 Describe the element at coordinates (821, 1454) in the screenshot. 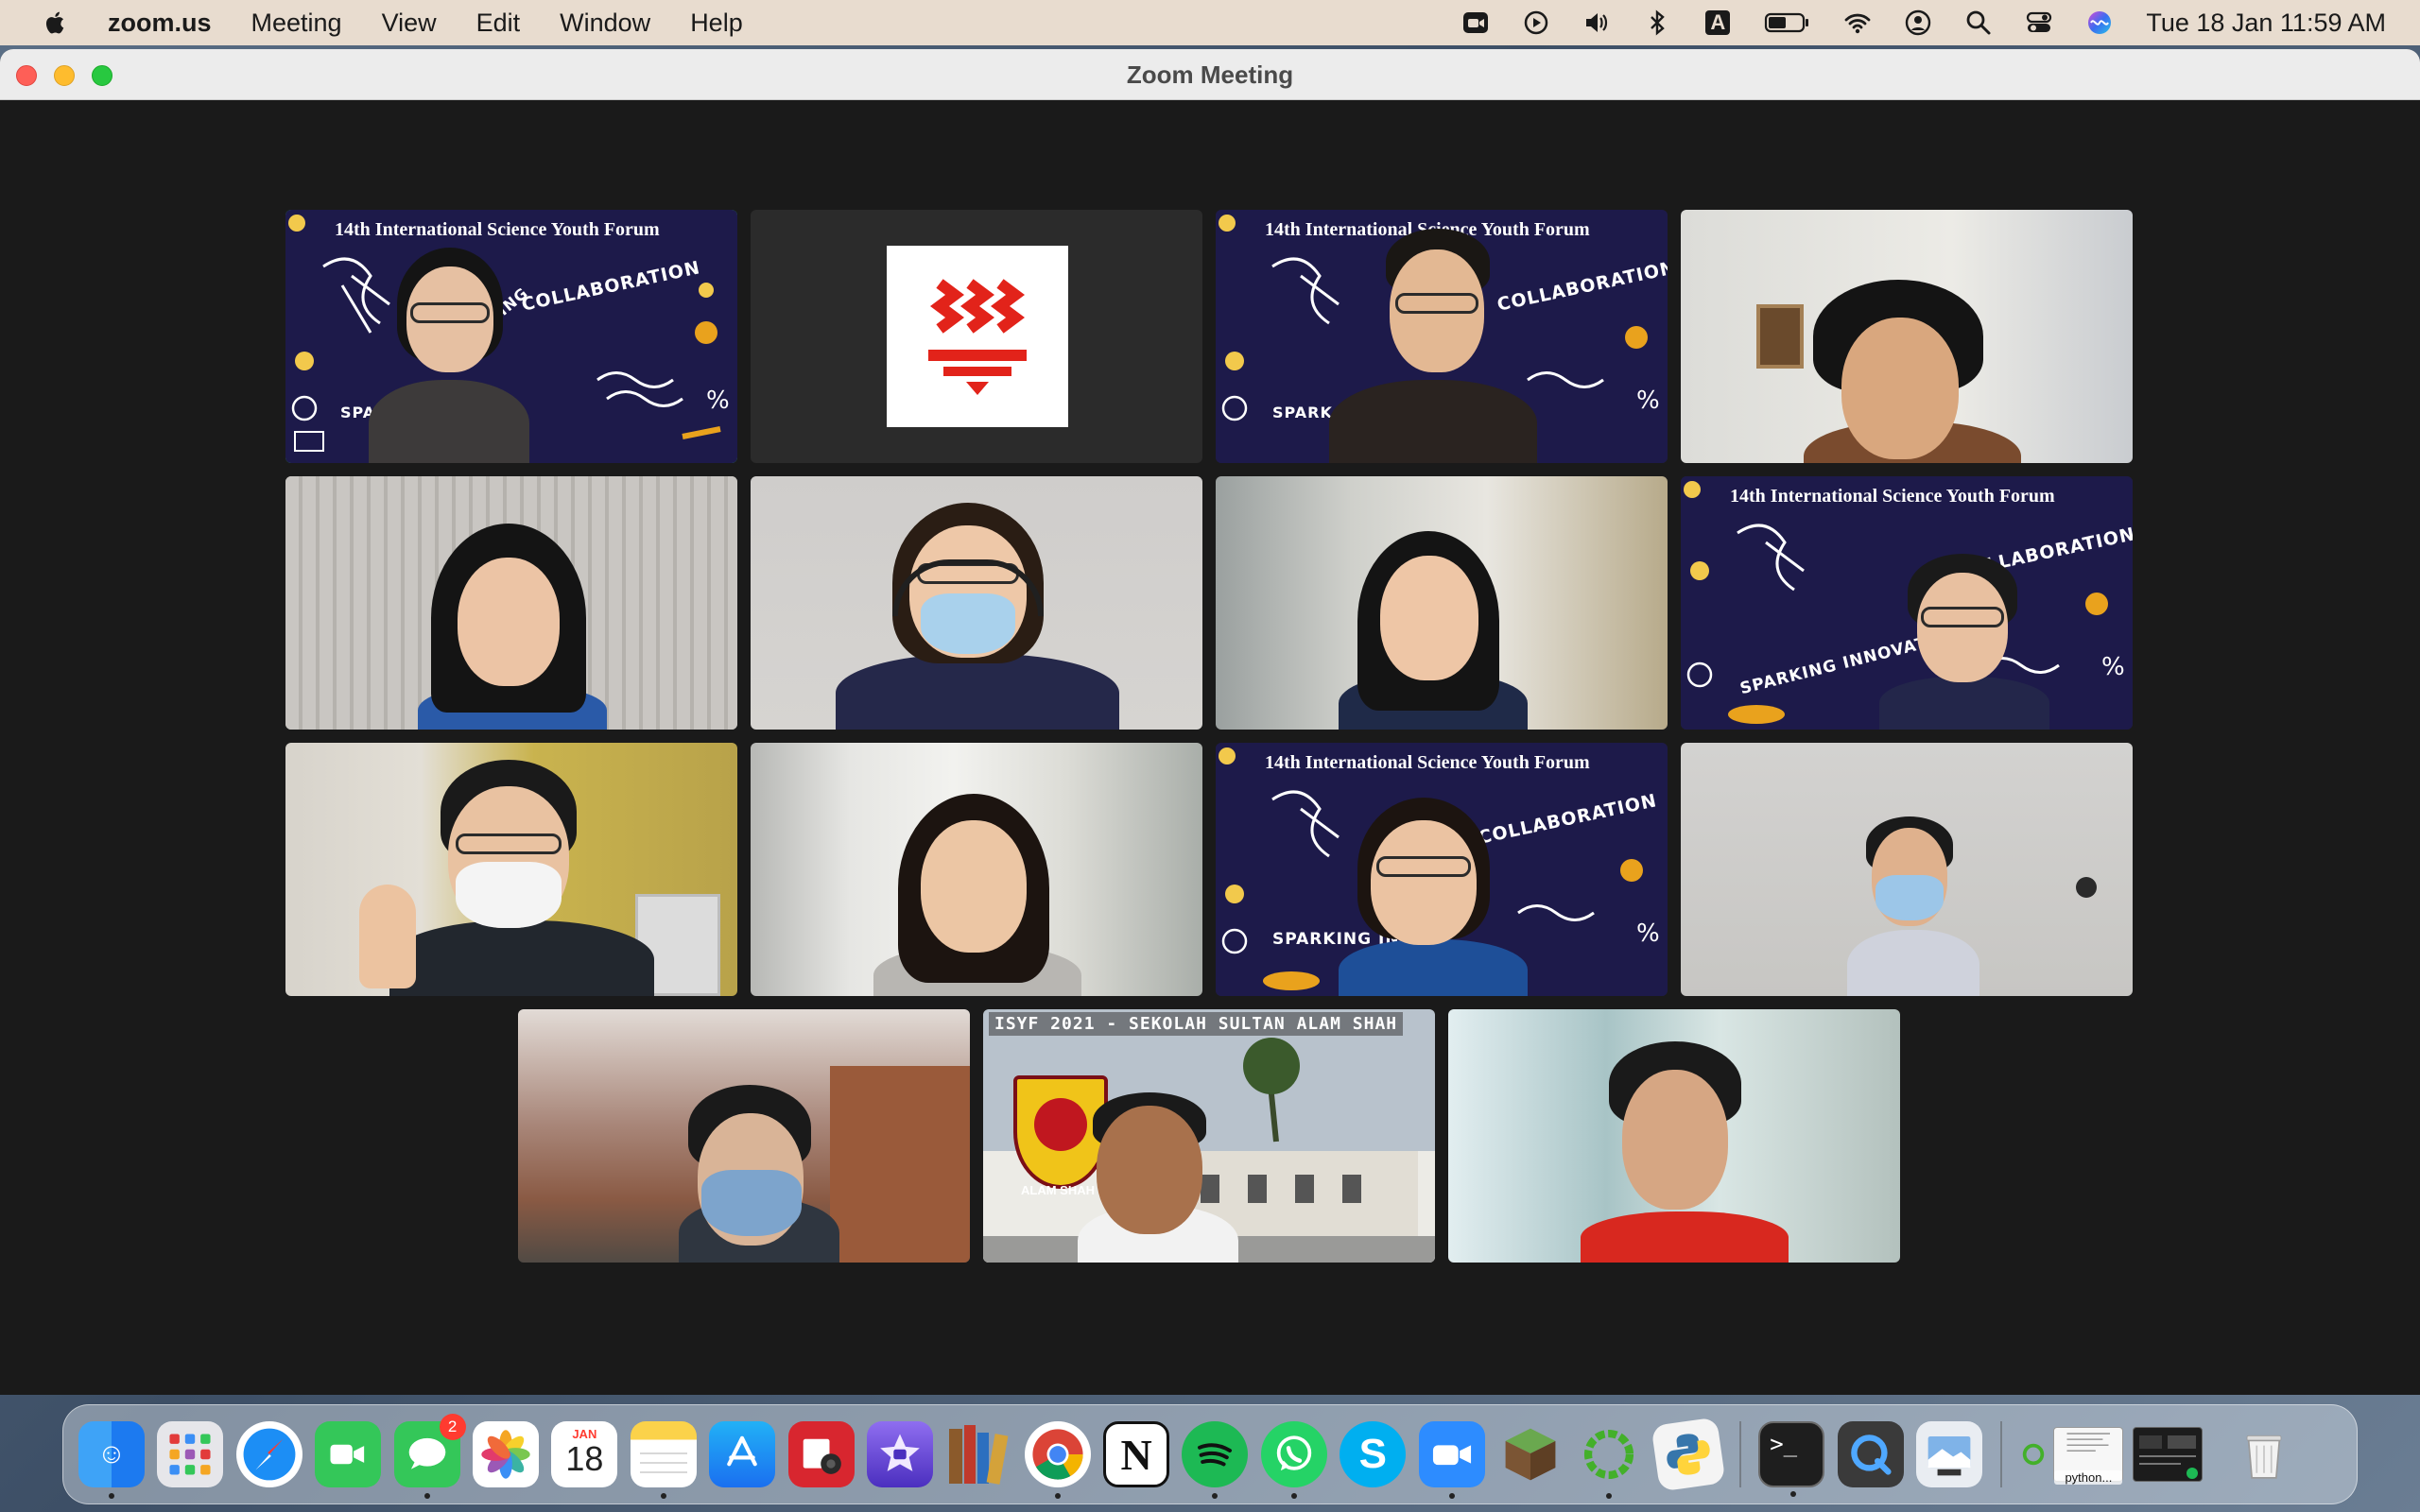

I see `photo-booth-icon` at that location.